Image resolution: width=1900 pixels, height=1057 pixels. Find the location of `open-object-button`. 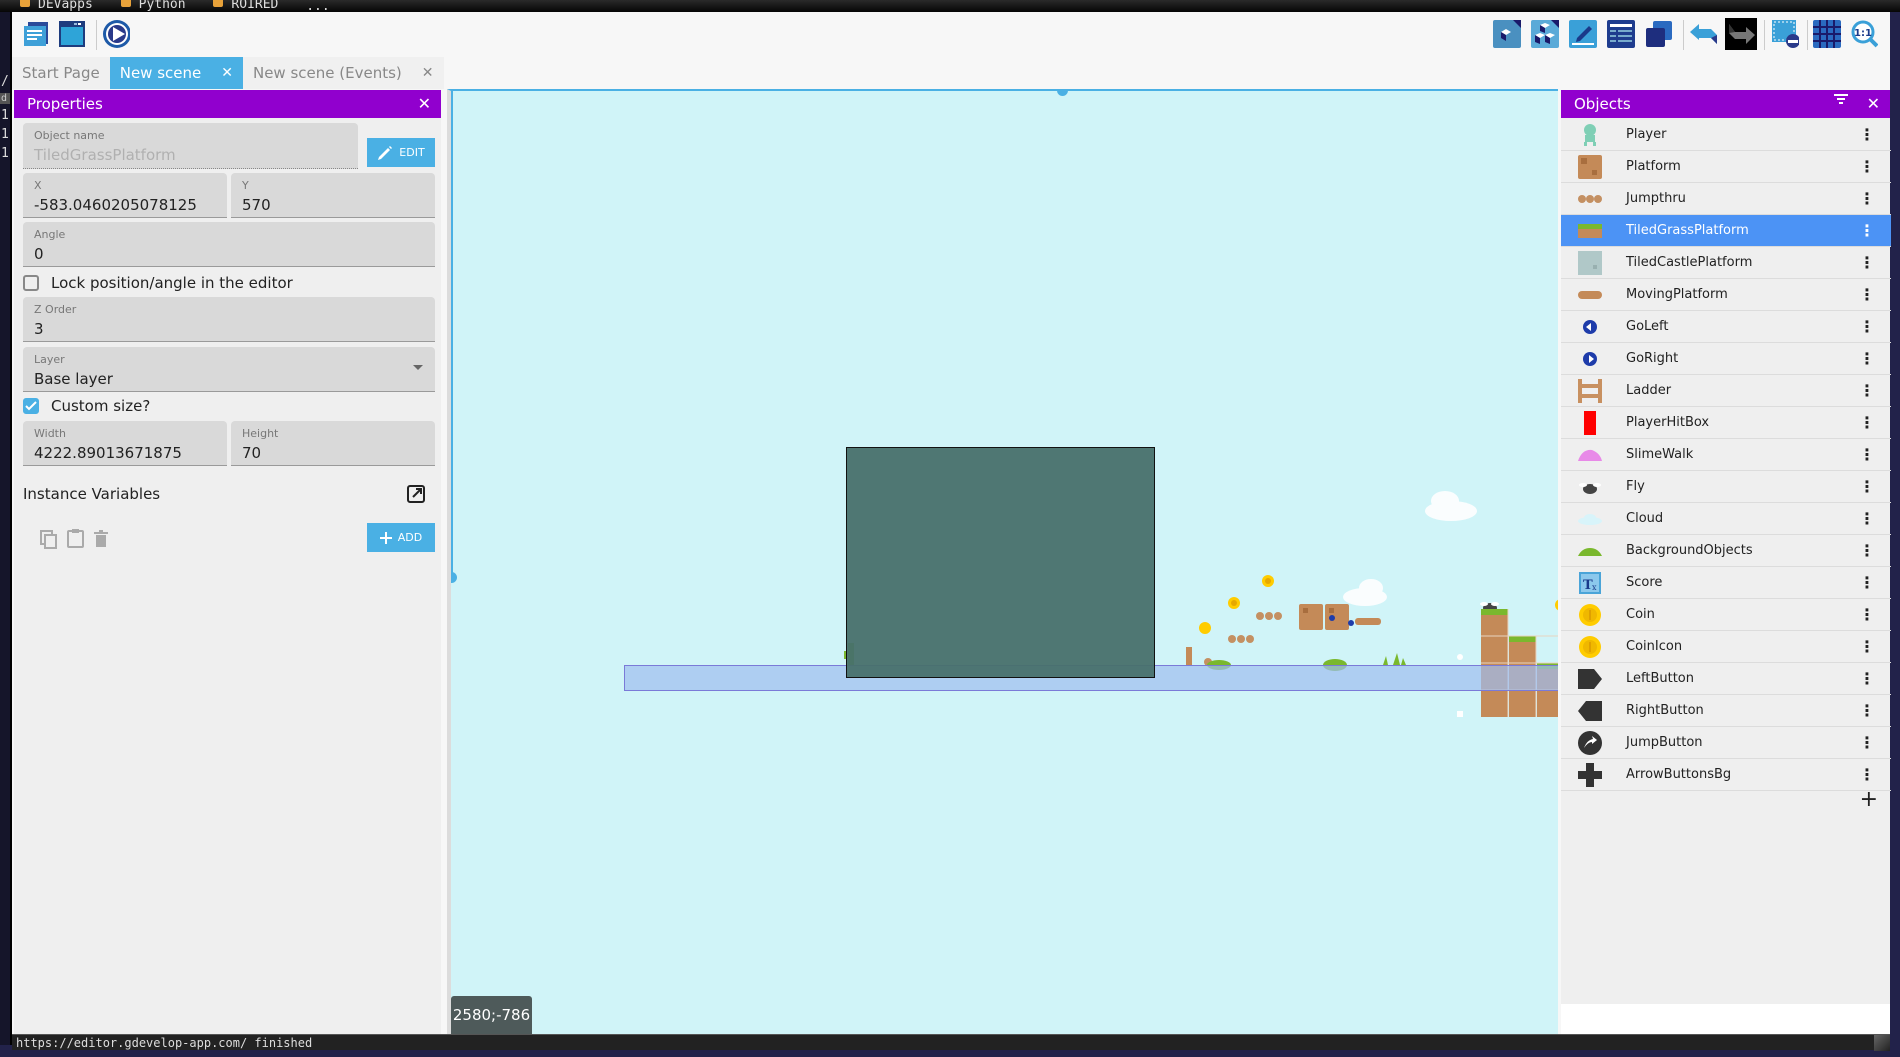

open-object-button is located at coordinates (1507, 34).